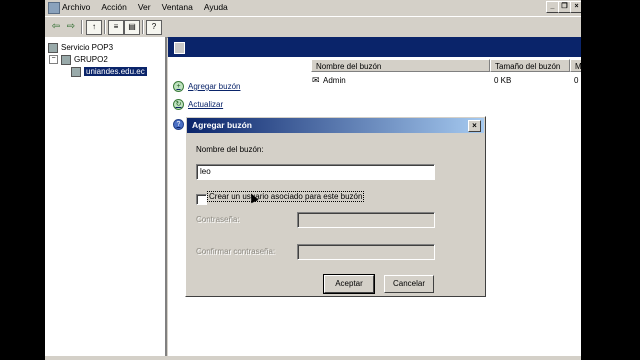  What do you see at coordinates (334, 80) in the screenshot?
I see `mailbox-name: Admin` at bounding box center [334, 80].